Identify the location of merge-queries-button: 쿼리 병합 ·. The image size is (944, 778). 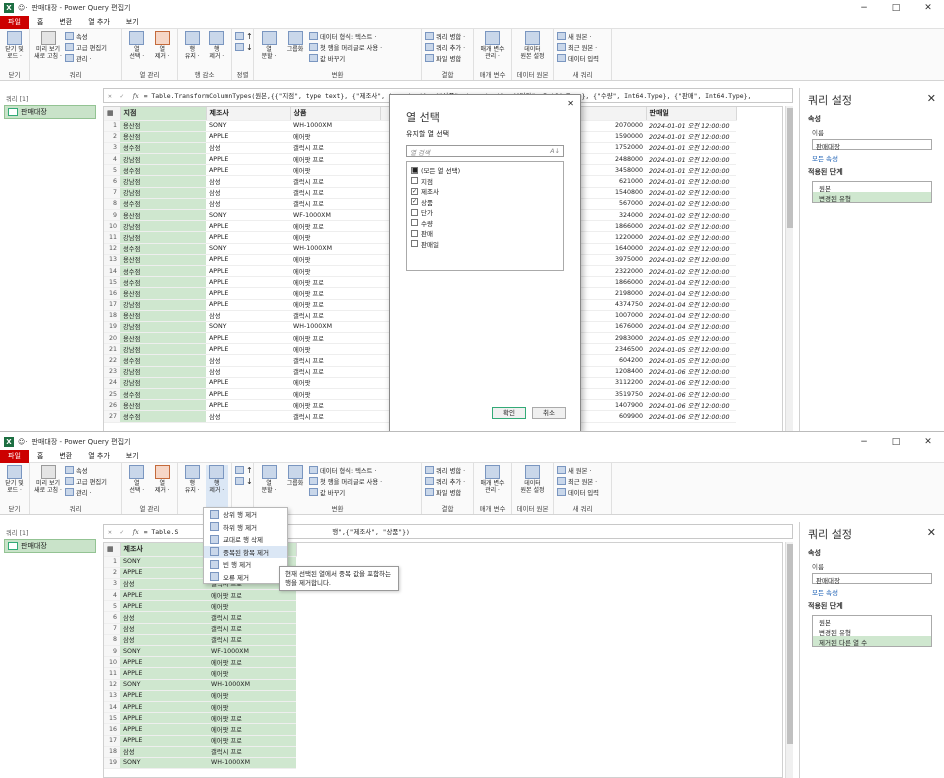
(445, 470).